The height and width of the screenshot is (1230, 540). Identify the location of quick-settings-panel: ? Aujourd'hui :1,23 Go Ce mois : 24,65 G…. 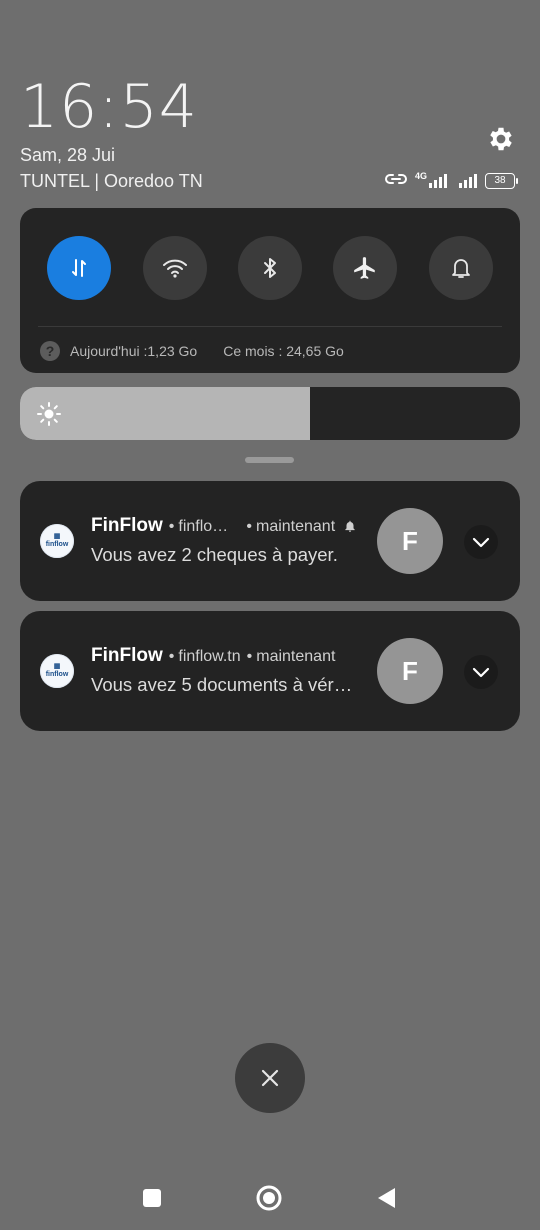
(270, 290).